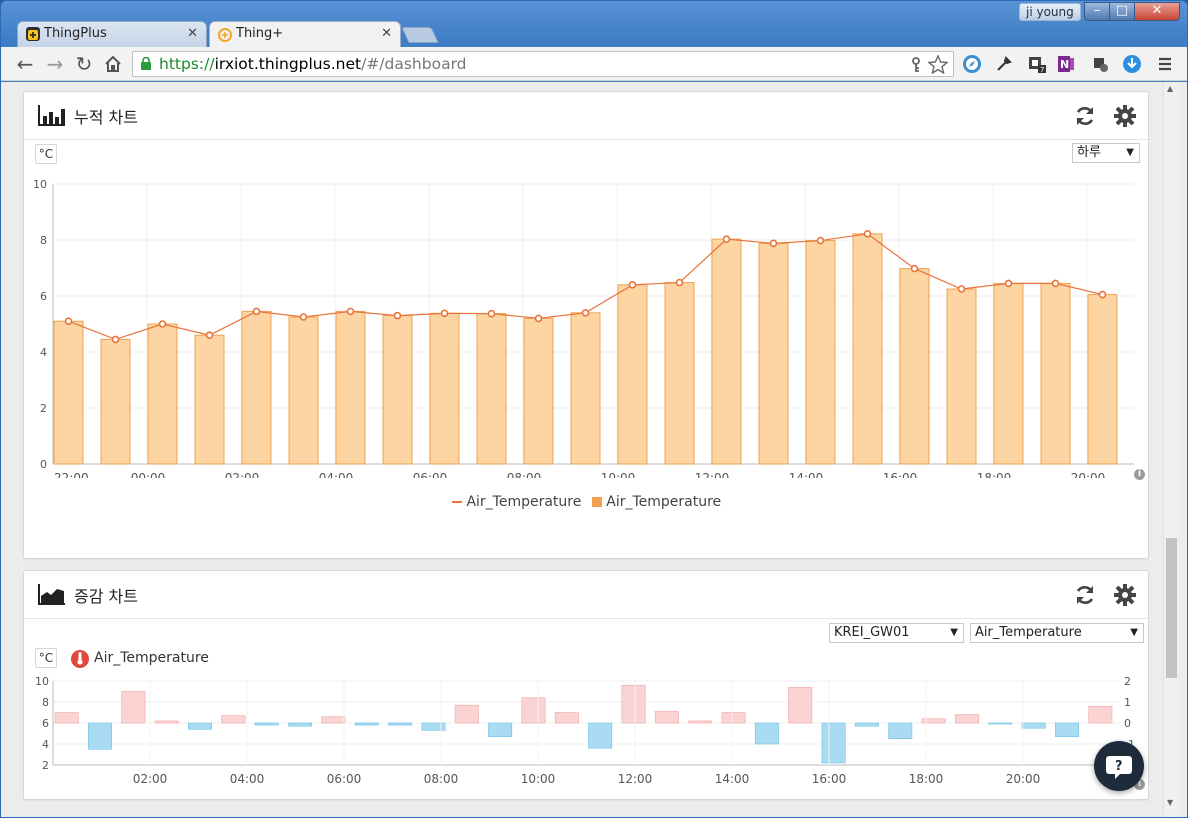 The image size is (1188, 818). I want to click on panel-title: 증감 차트, so click(106, 596).